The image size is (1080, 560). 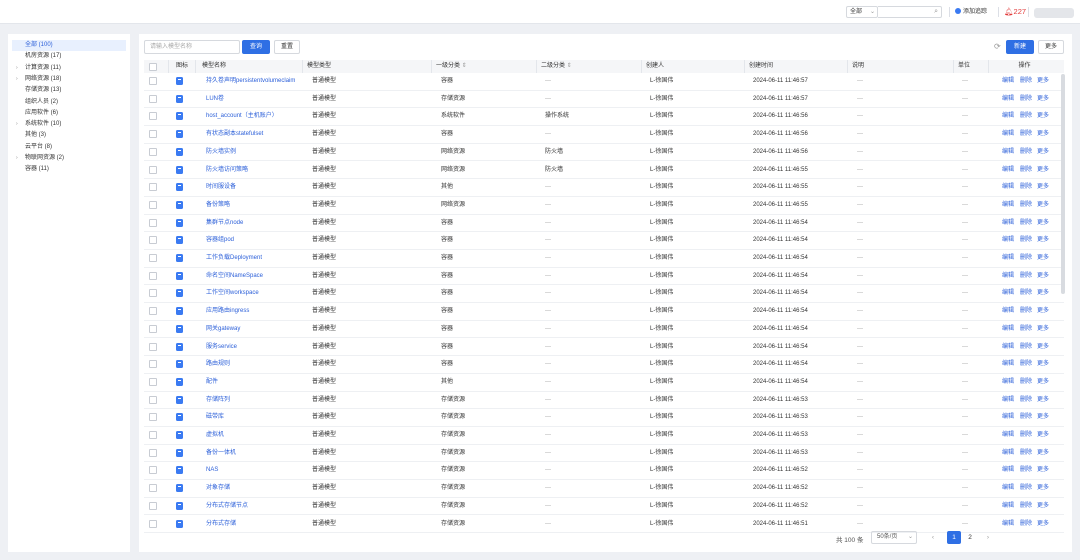 I want to click on sidebar-item: 全部 (100), so click(x=69, y=45).